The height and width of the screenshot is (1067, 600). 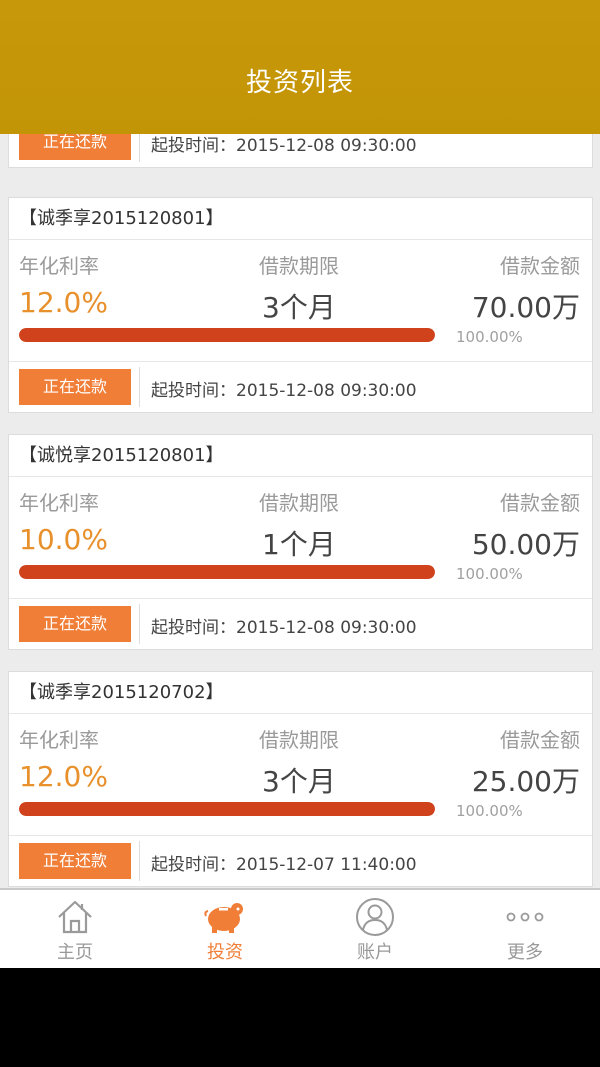 I want to click on annual-rate-value: 10.0%, so click(x=63, y=539).